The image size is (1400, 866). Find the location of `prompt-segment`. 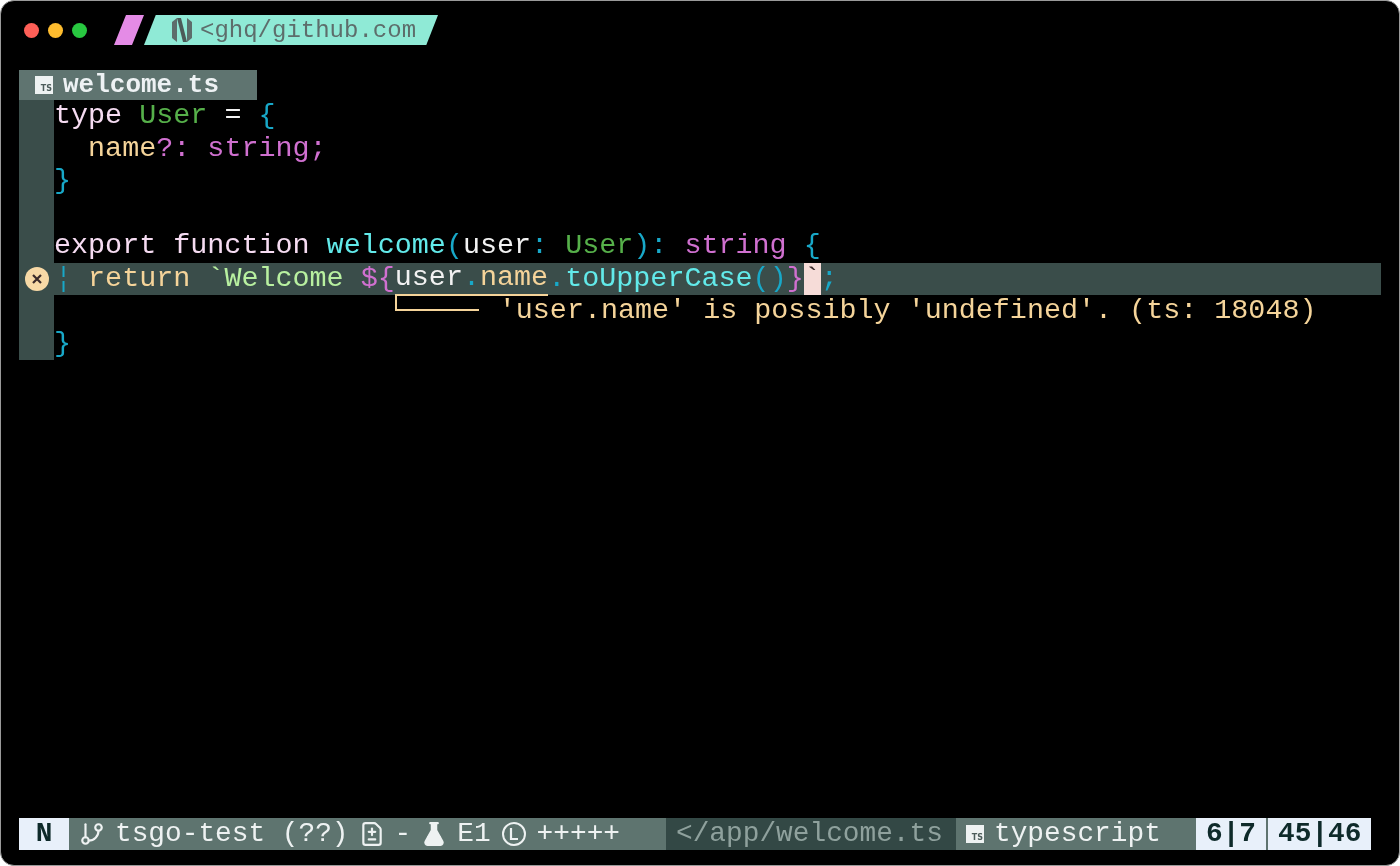

prompt-segment is located at coordinates (129, 30).